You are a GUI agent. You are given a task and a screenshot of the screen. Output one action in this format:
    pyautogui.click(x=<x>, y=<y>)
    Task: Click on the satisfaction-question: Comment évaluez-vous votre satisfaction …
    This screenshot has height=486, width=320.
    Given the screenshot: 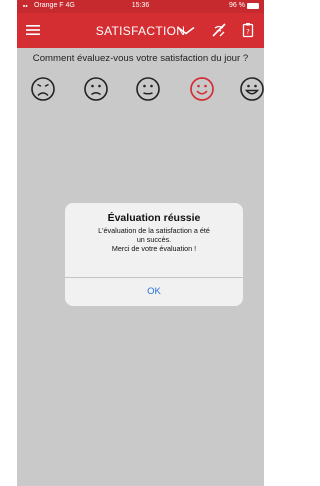 What is the action you would take?
    pyautogui.click(x=140, y=58)
    